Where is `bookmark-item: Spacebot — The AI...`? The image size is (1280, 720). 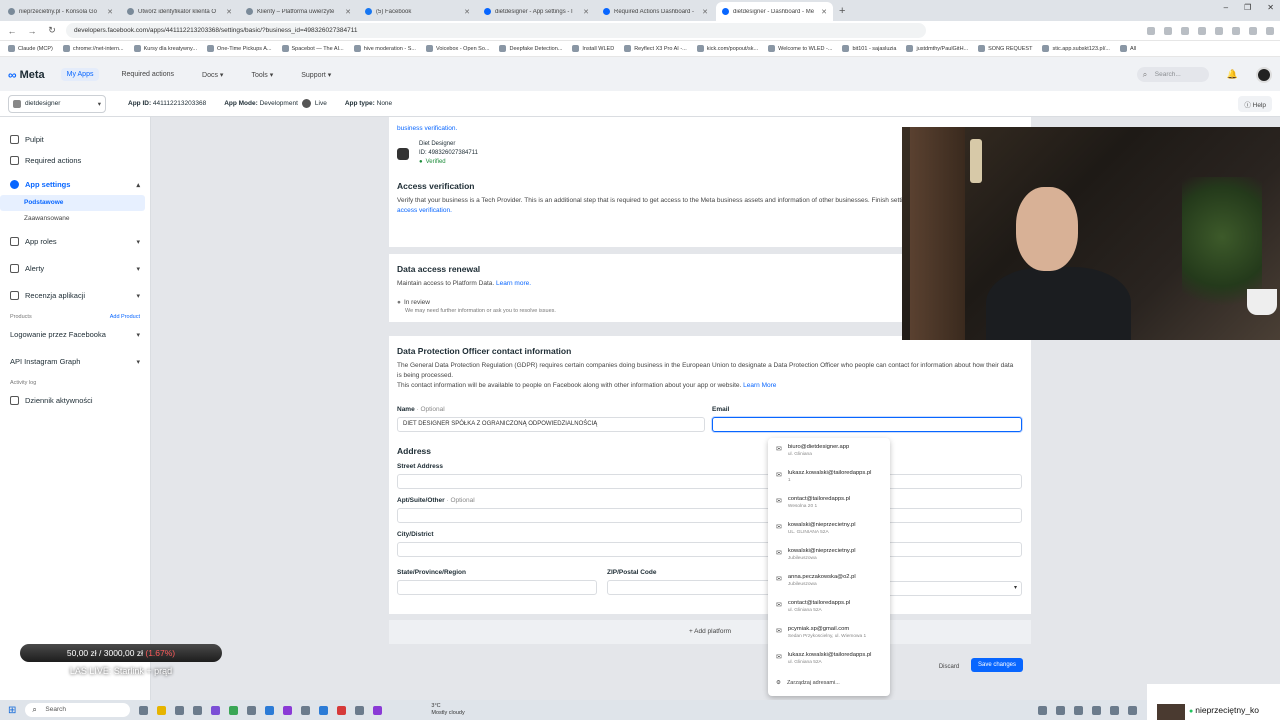
bookmark-item: Spacebot — The AI... is located at coordinates (312, 48).